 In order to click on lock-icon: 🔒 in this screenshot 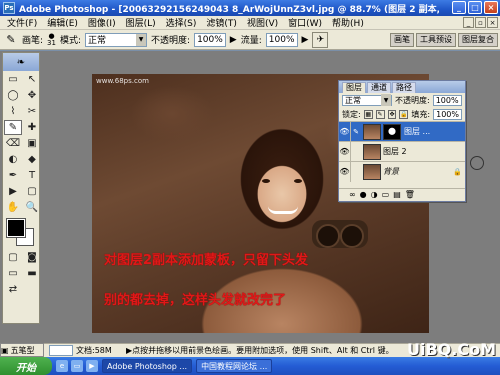, I will do `click(457, 171)`.